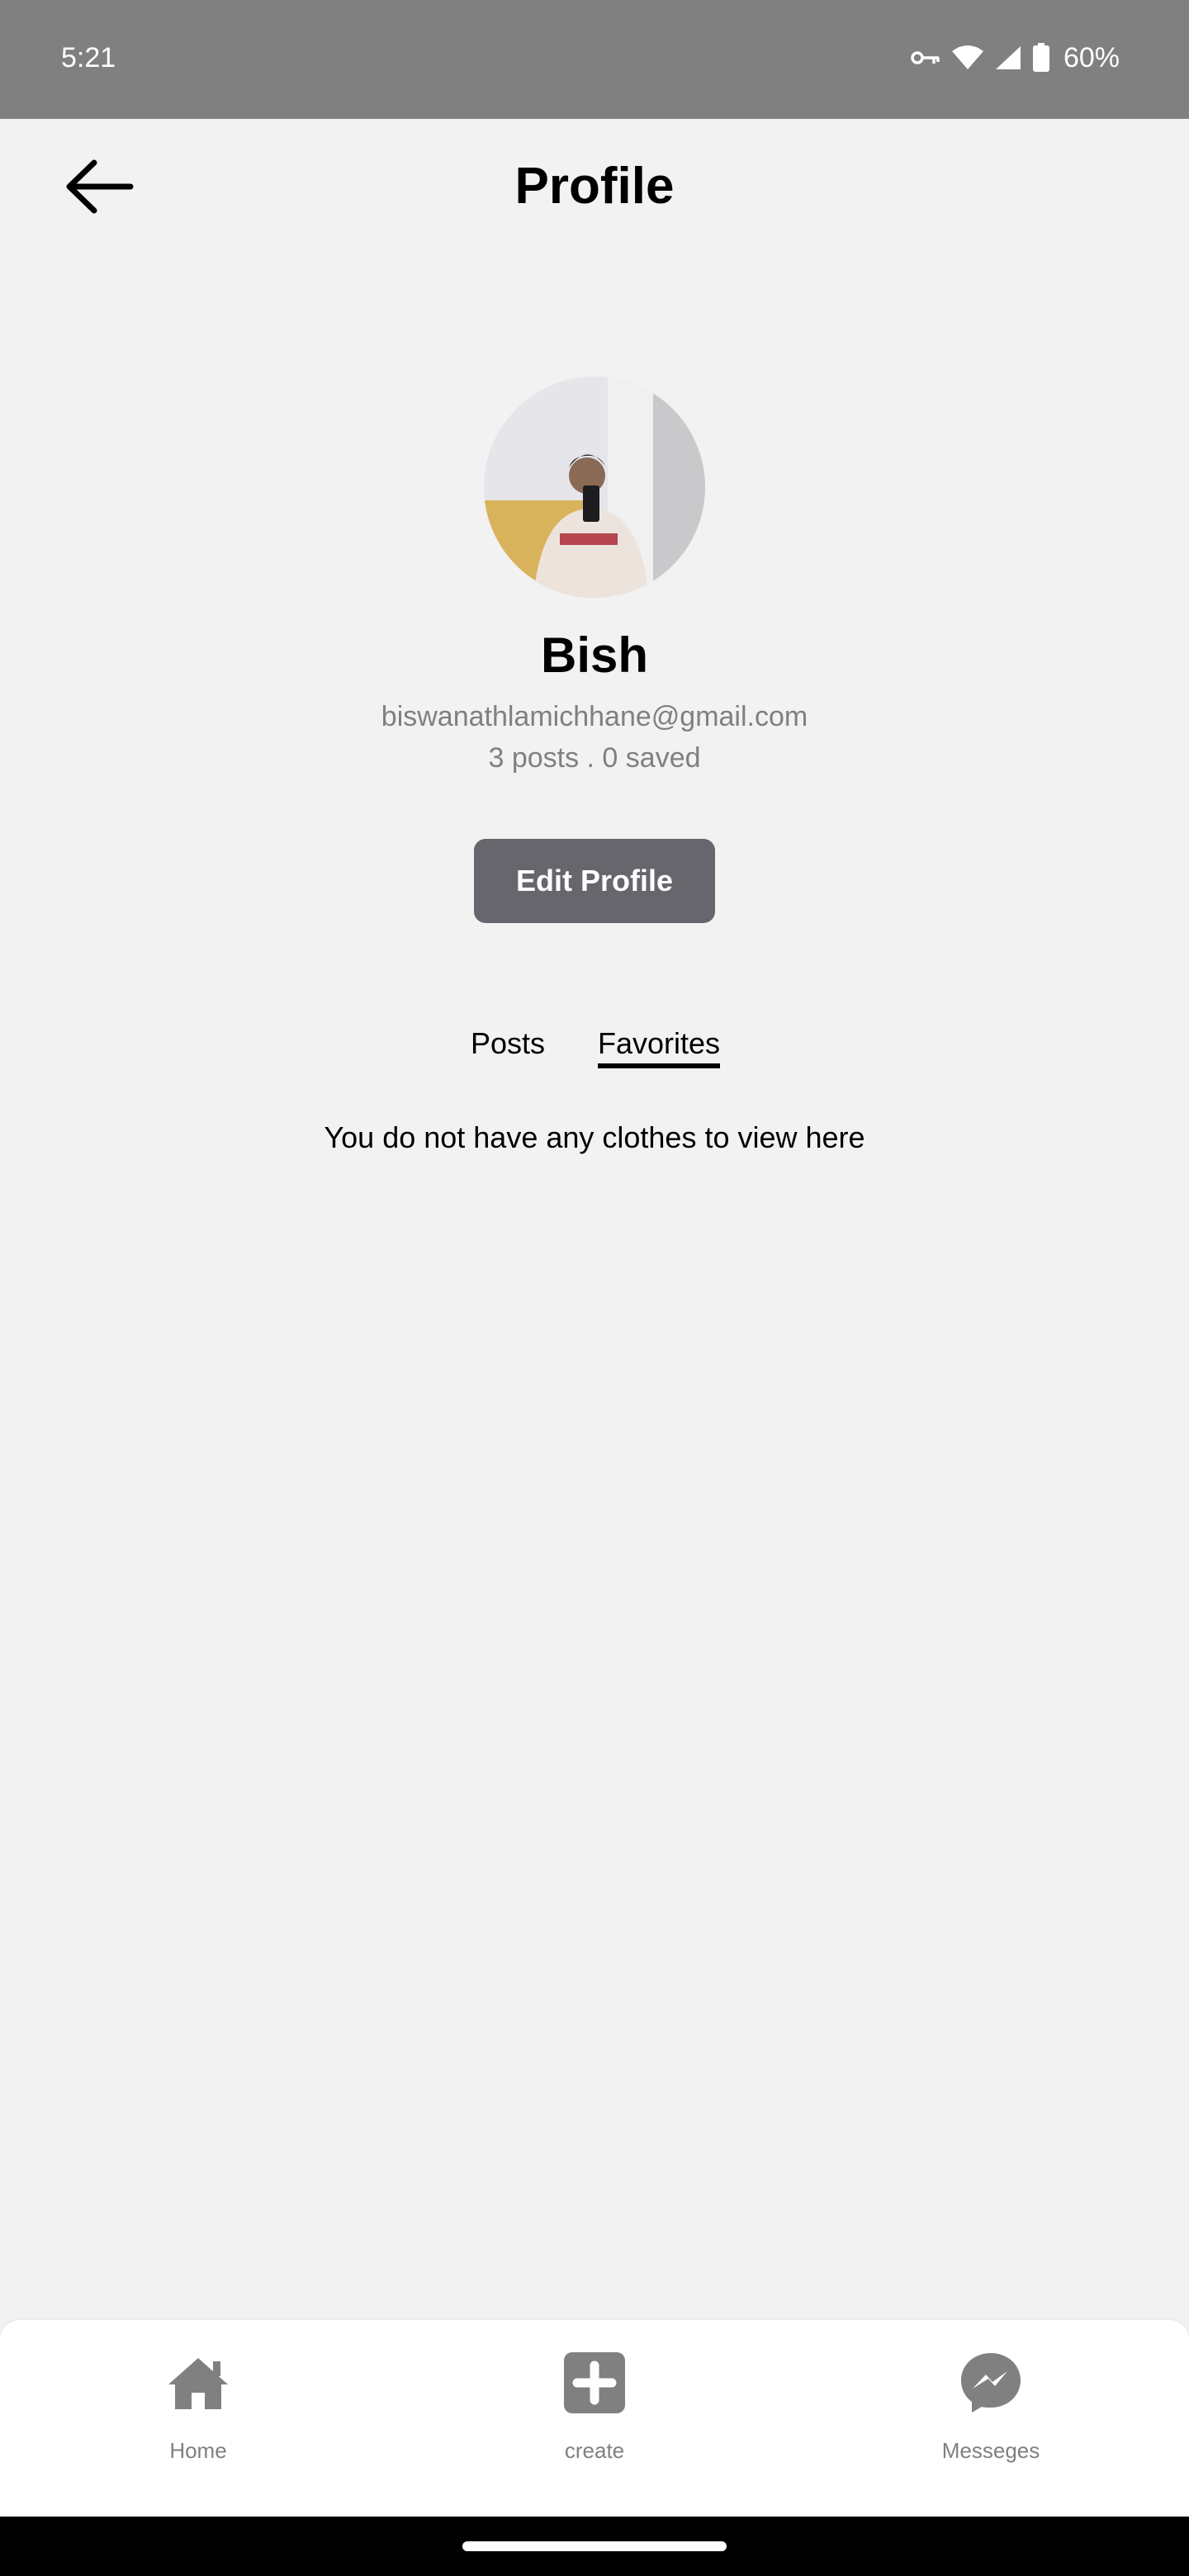  Describe the element at coordinates (659, 1045) in the screenshot. I see `tab-favorites: Favorites` at that location.